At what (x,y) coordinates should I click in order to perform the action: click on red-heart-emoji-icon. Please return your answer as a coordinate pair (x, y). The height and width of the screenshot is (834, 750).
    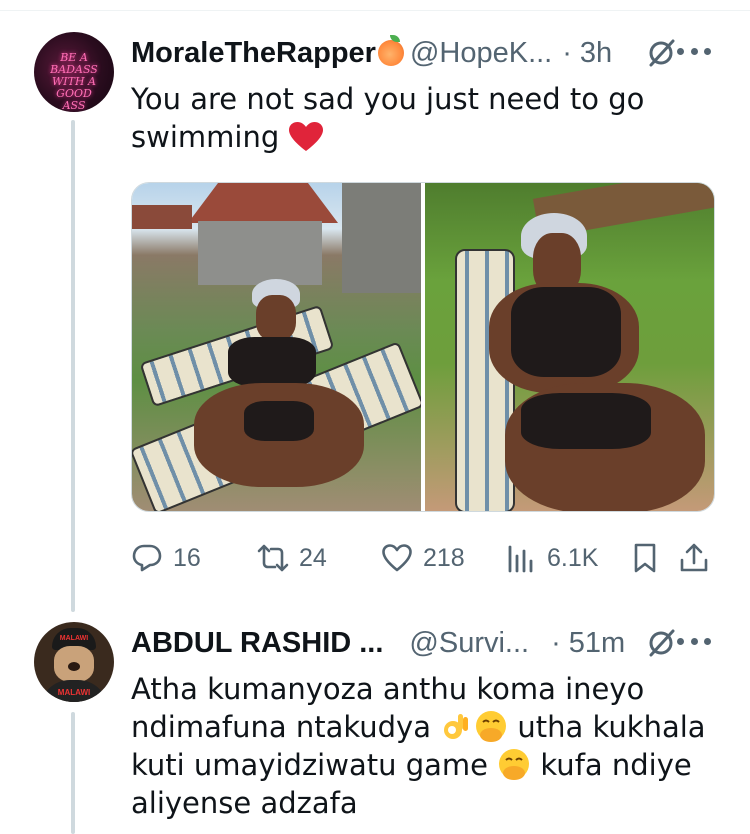
    Looking at the image, I should click on (306, 136).